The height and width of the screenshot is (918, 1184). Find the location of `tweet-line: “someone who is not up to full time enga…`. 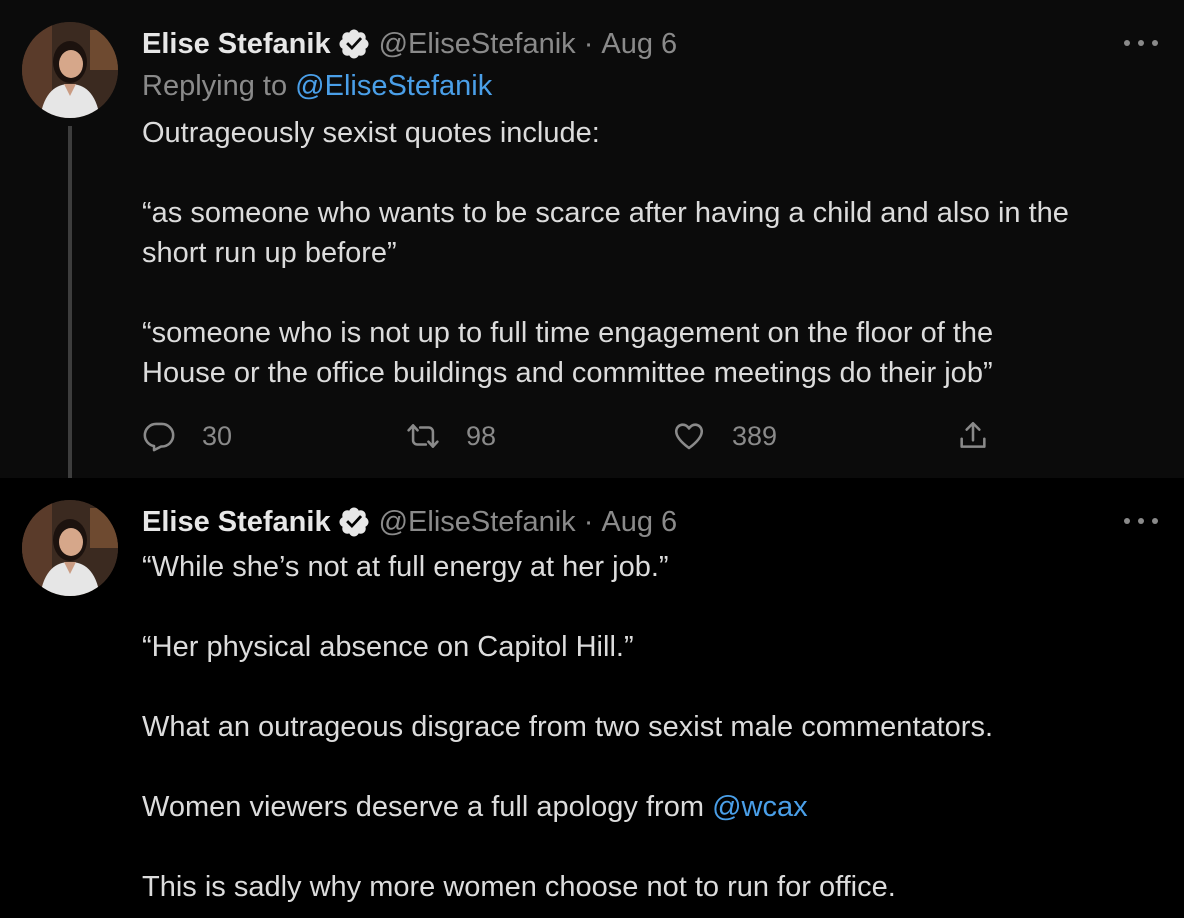

tweet-line: “someone who is not up to full time enga… is located at coordinates (568, 333).